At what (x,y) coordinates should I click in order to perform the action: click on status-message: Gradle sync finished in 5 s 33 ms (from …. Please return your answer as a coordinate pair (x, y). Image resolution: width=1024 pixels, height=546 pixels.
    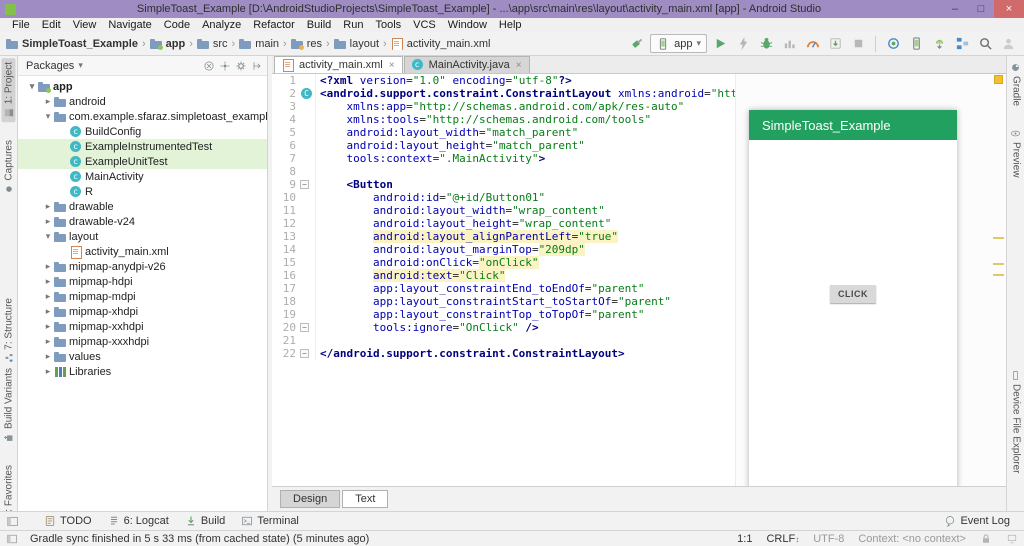
    Looking at the image, I should click on (199, 539).